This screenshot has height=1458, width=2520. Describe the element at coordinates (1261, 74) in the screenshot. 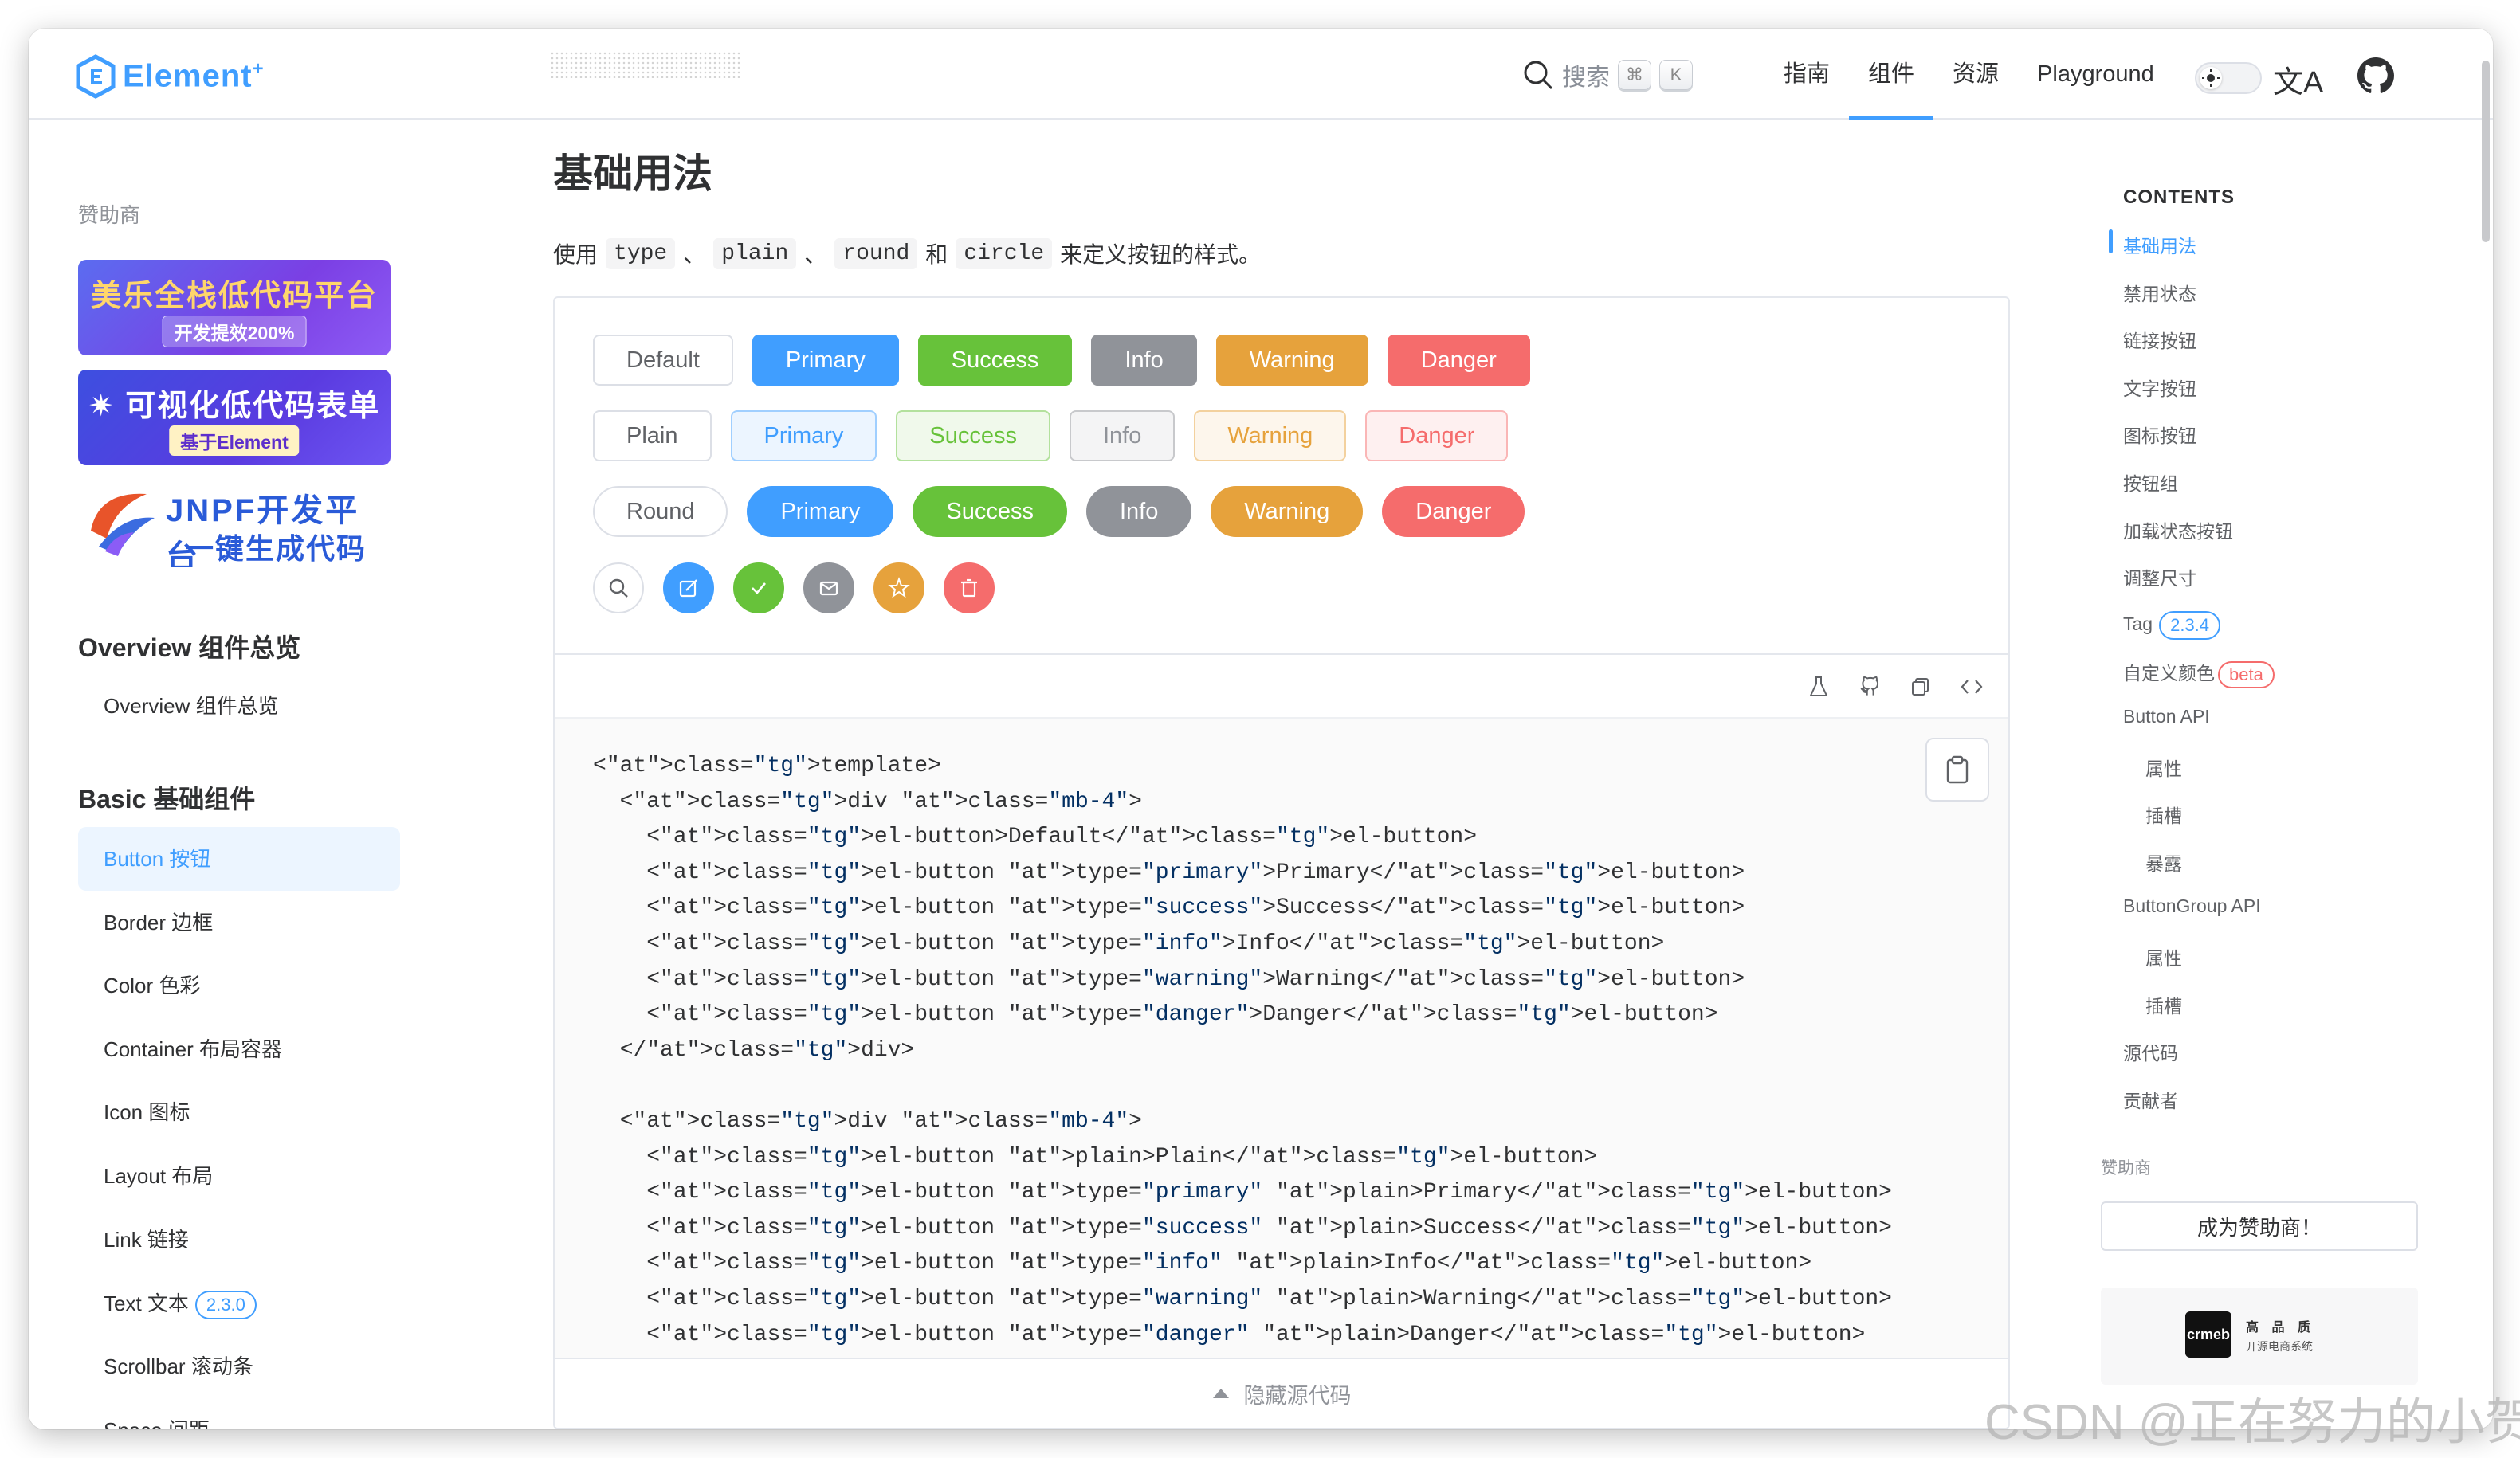

I see `top-header: Element+ 搜索 ⌘ K 指南 组件 资源 Playground 文A` at that location.